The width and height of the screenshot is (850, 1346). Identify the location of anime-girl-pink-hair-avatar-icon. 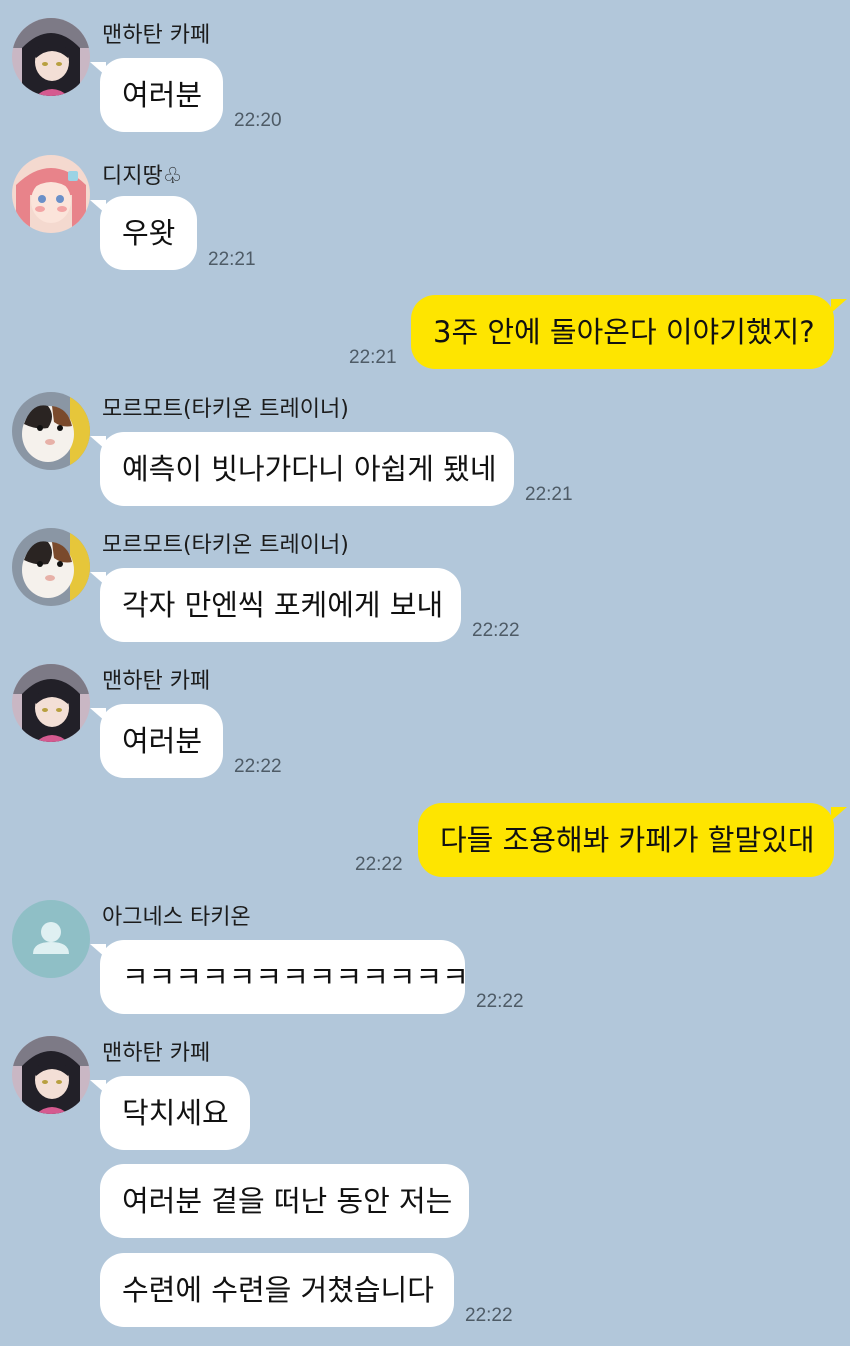
(51, 194).